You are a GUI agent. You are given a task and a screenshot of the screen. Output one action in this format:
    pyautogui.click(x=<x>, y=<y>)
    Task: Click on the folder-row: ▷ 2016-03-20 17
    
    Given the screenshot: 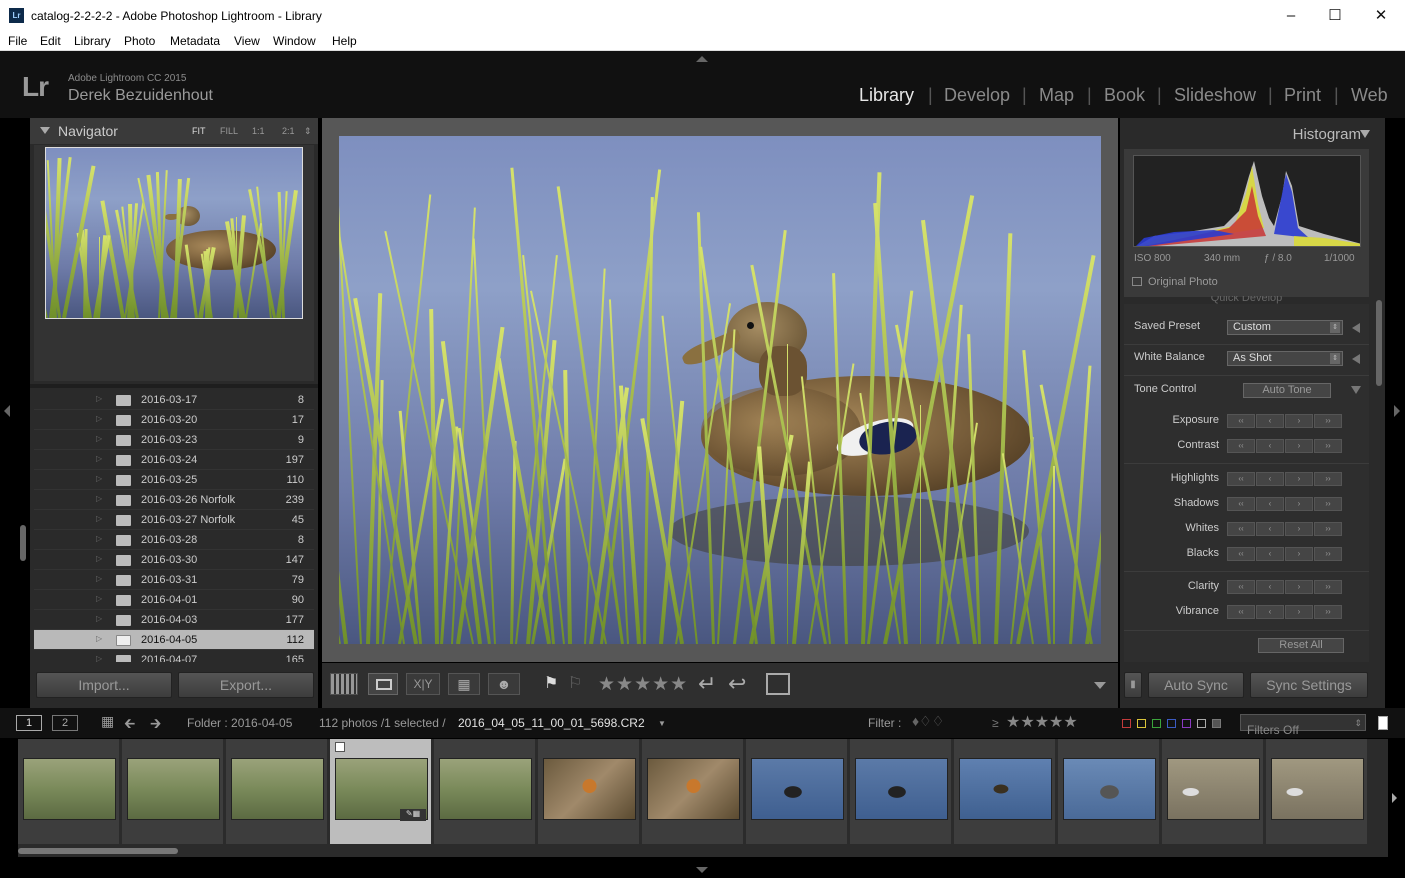 What is the action you would take?
    pyautogui.click(x=174, y=420)
    